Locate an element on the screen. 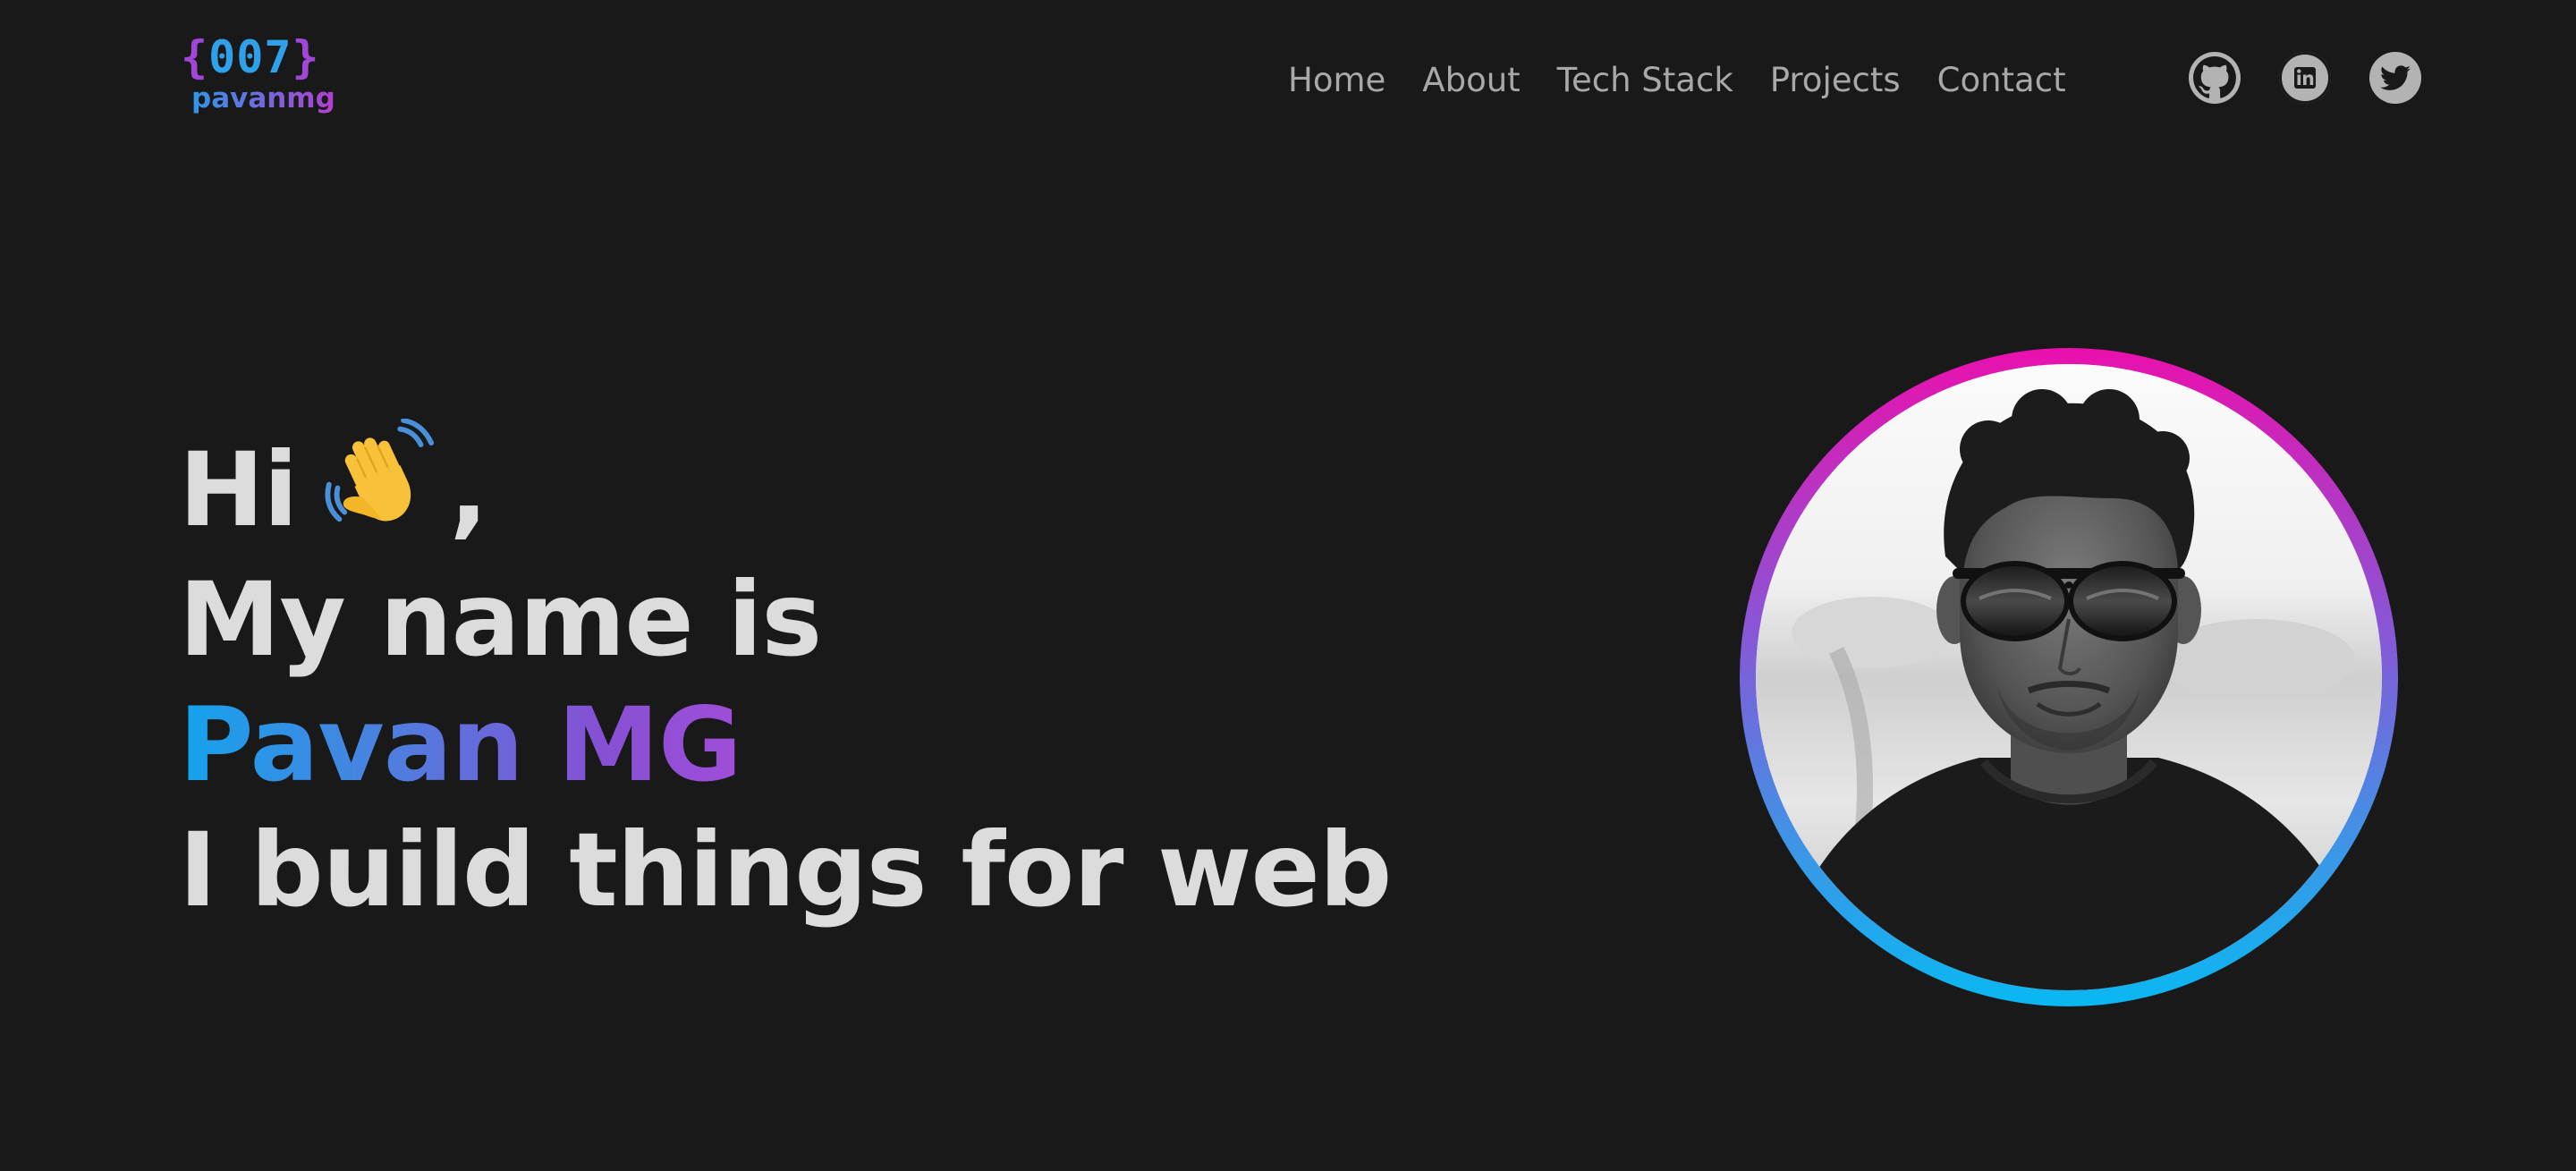 The width and height of the screenshot is (2576, 1171). site-logo: {007} pavanmg is located at coordinates (258, 75).